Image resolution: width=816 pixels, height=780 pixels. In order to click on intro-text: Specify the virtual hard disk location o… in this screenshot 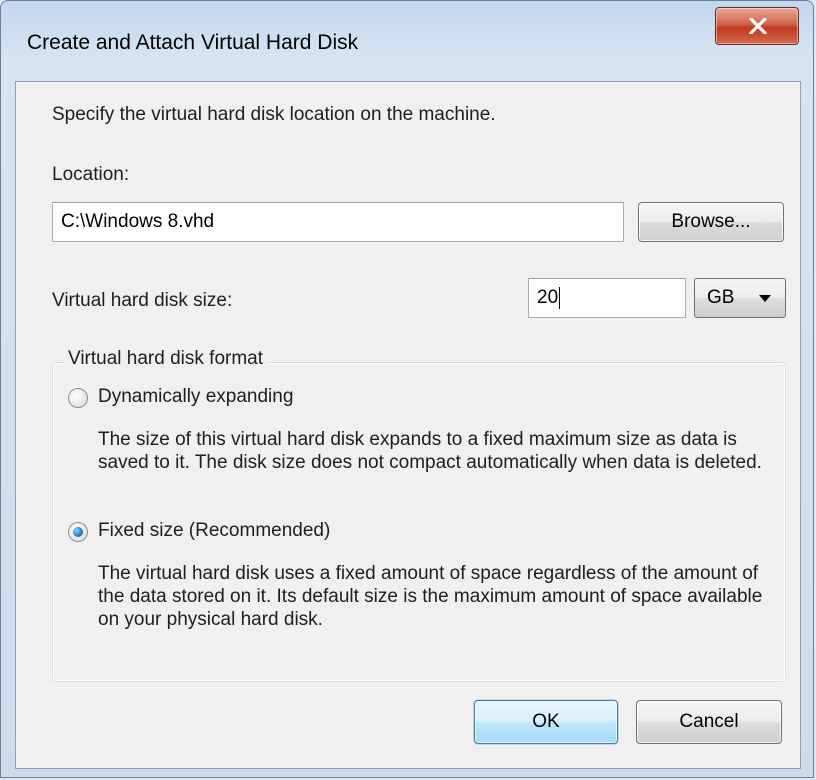, I will do `click(274, 114)`.